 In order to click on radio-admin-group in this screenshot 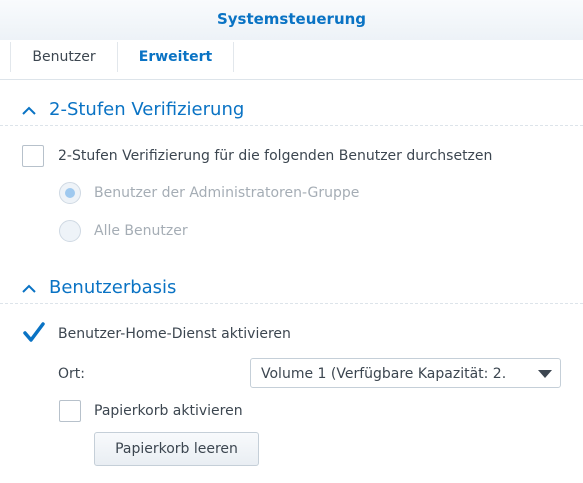, I will do `click(70, 193)`.